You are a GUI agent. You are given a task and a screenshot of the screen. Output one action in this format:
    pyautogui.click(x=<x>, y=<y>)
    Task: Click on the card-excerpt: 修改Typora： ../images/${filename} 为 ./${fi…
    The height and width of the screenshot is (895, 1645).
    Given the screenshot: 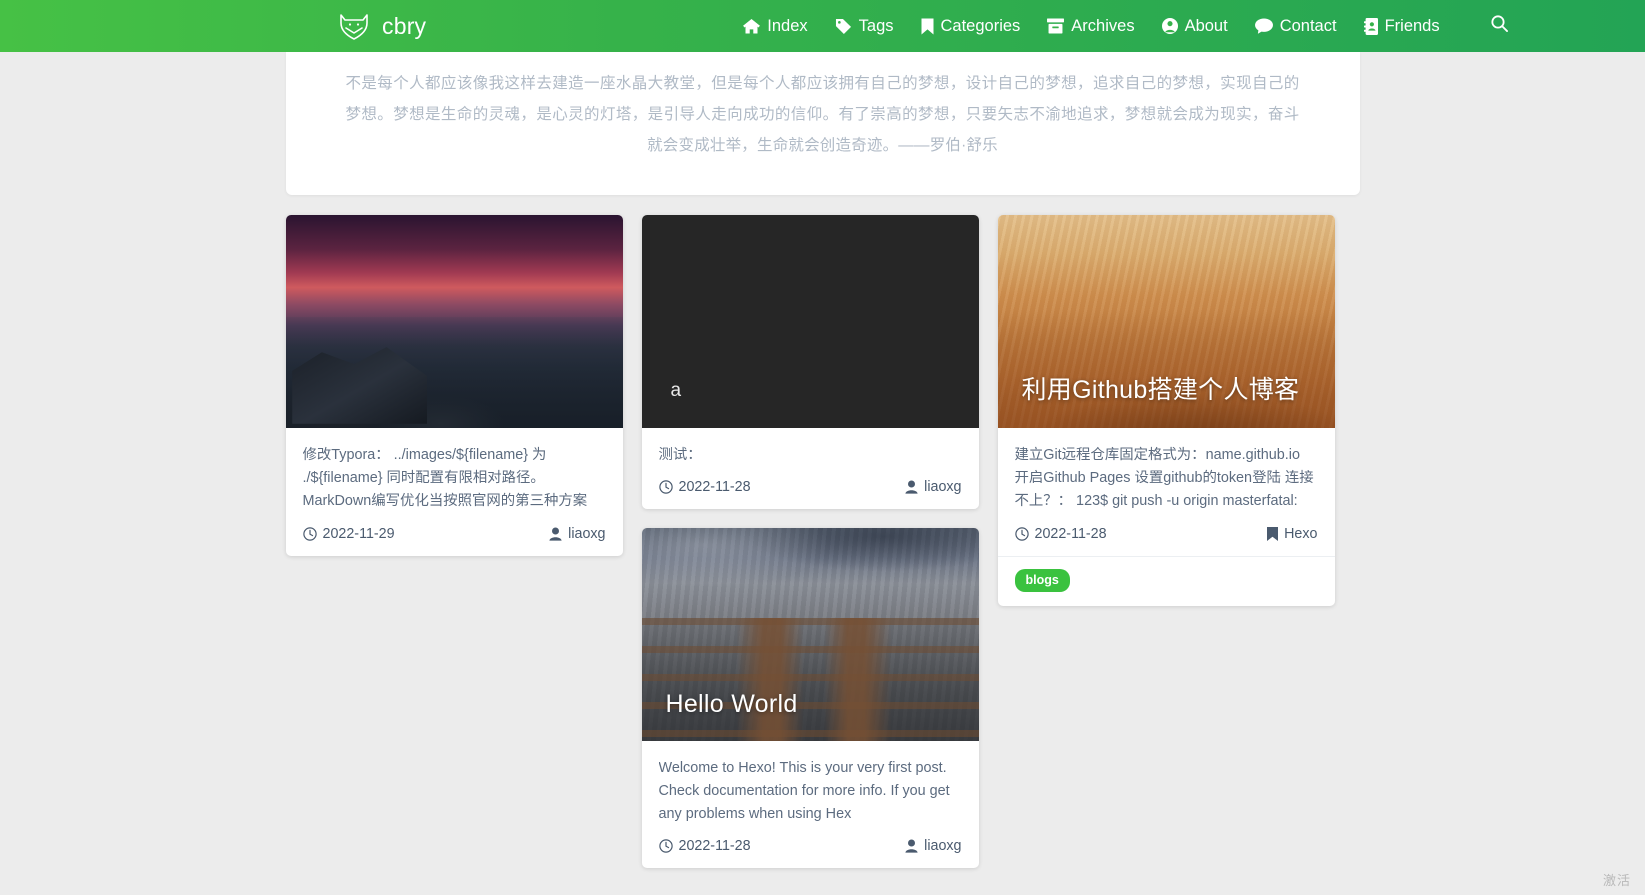 What is the action you would take?
    pyautogui.click(x=445, y=478)
    